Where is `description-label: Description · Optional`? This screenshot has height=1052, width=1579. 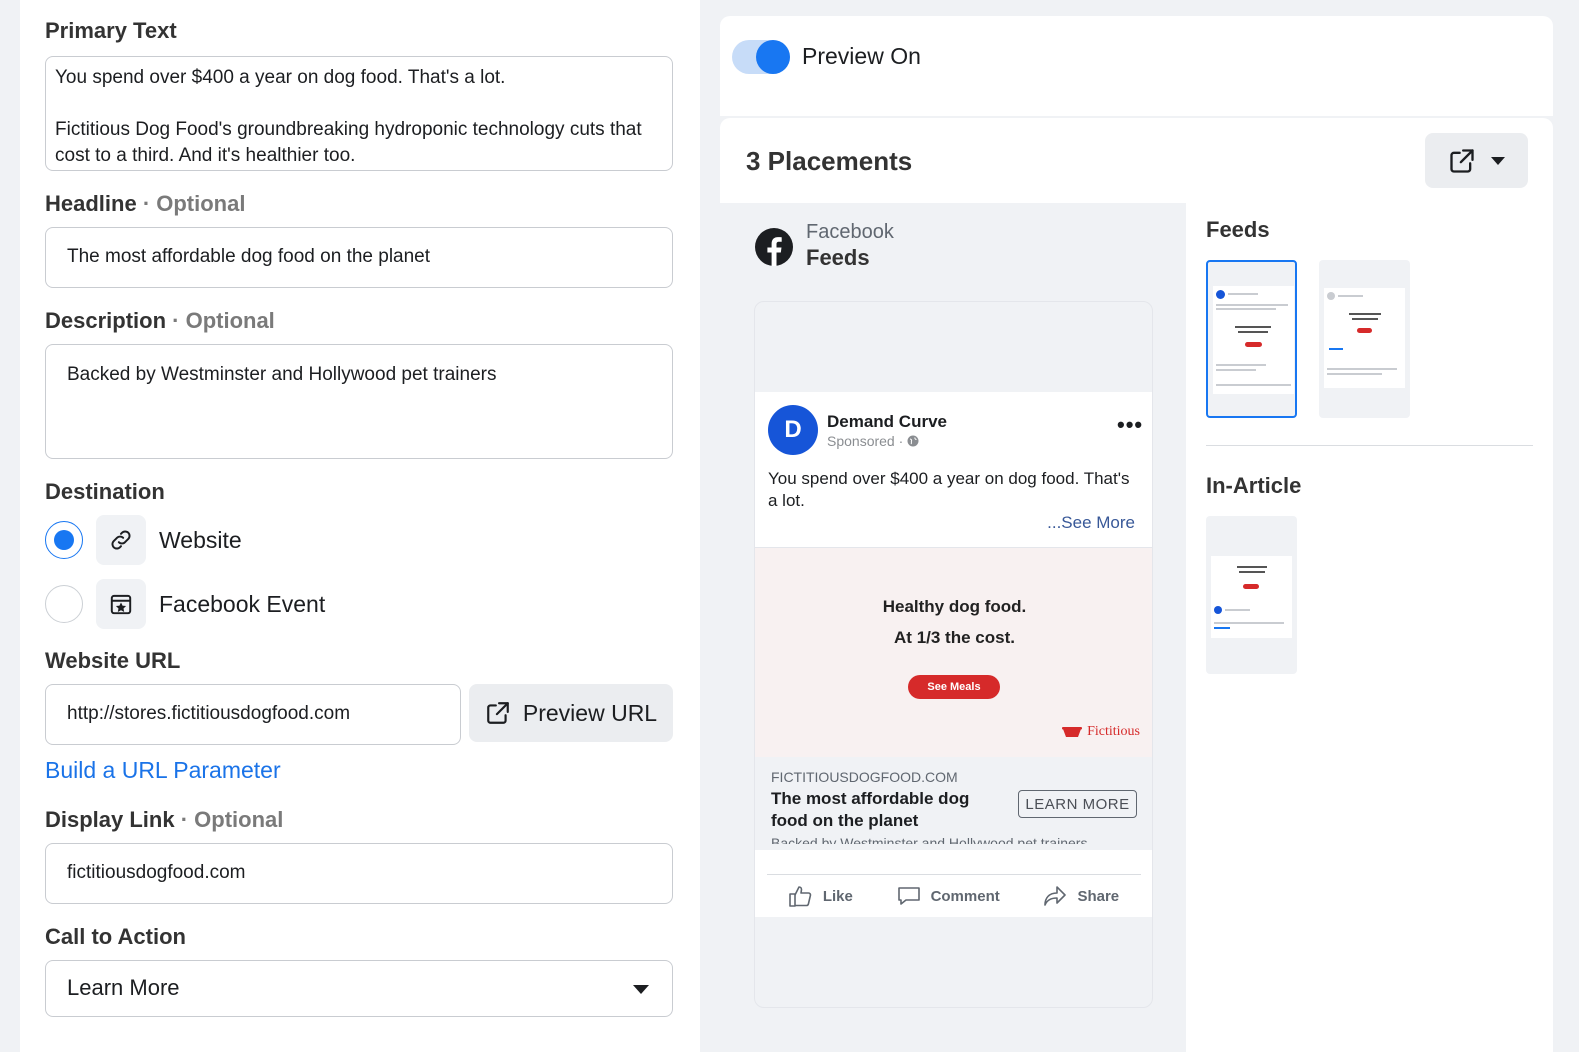
description-label: Description · Optional is located at coordinates (160, 321).